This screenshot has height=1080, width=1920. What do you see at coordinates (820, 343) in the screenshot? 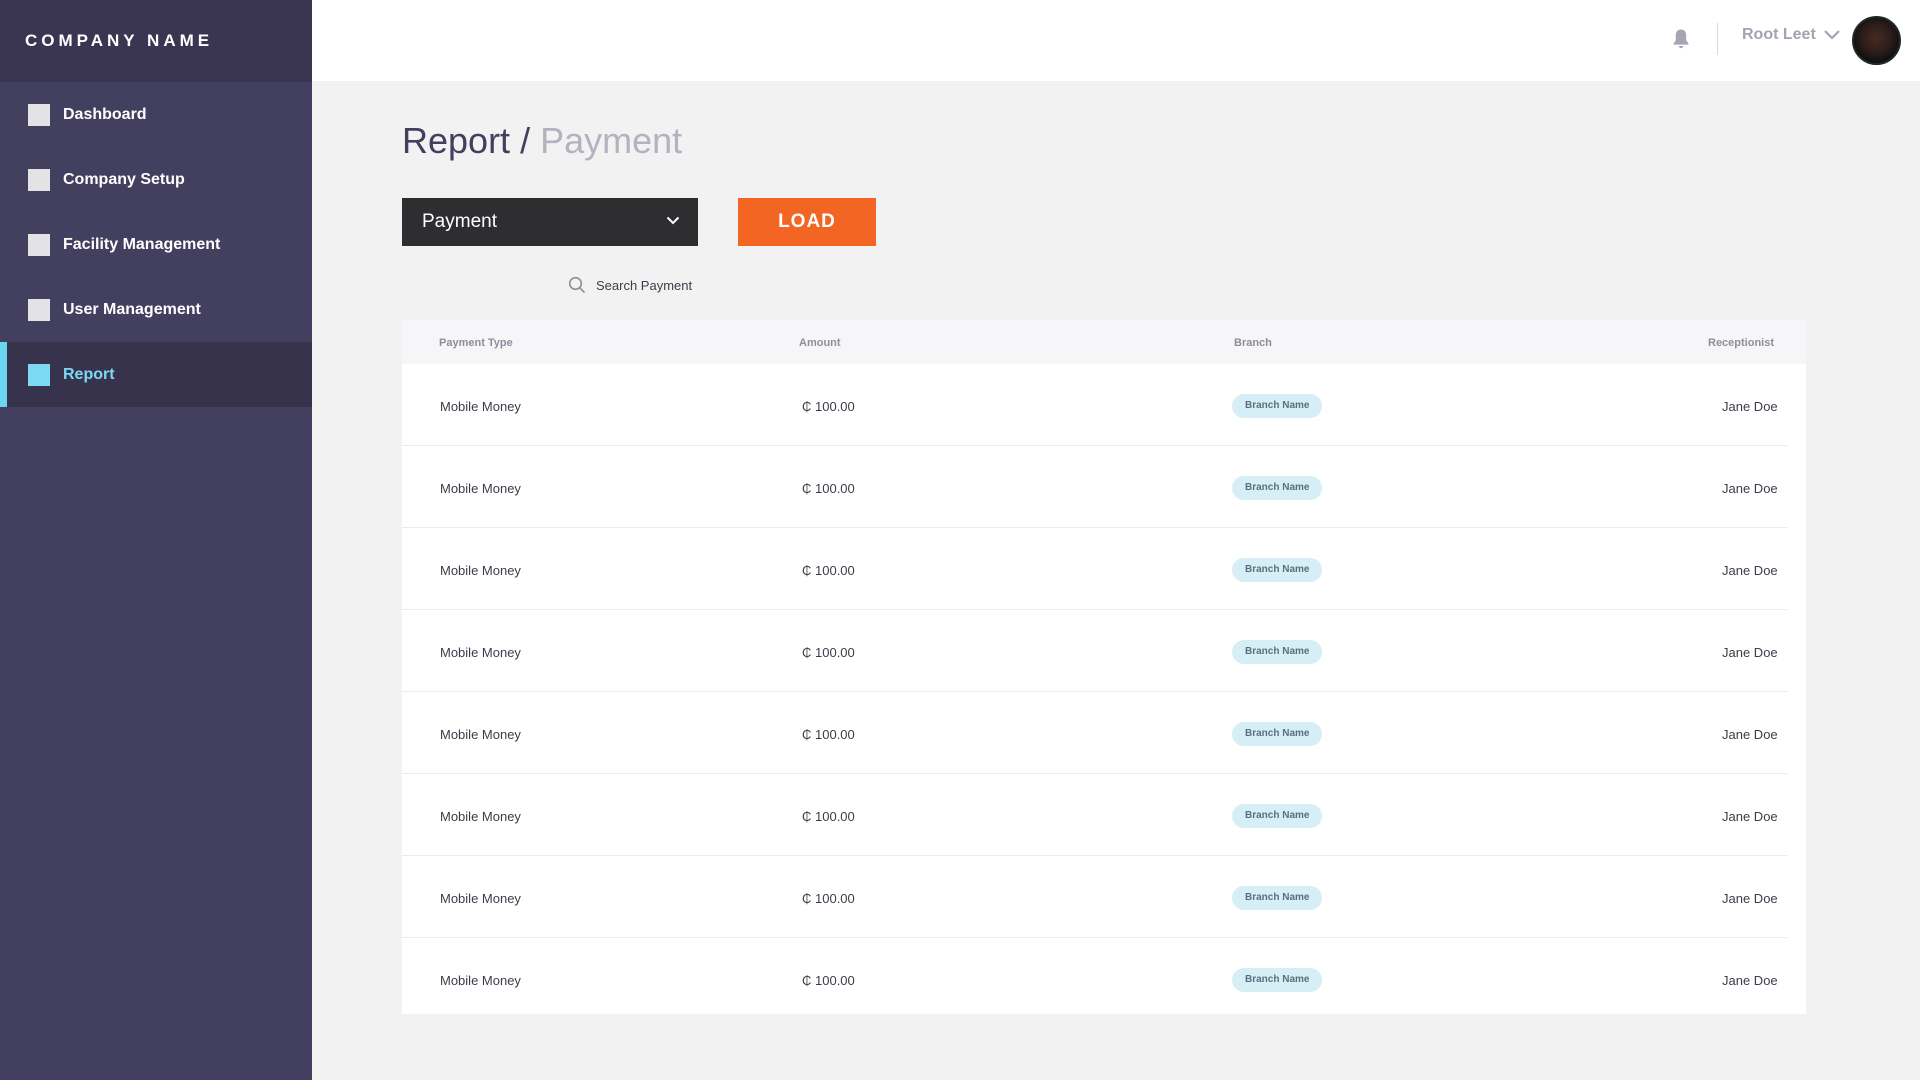
I see `column-header-amount: Amount` at bounding box center [820, 343].